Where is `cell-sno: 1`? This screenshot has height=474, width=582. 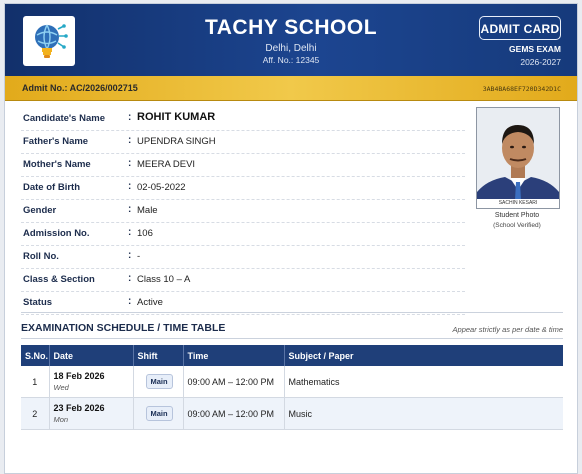
cell-sno: 1 is located at coordinates (35, 382).